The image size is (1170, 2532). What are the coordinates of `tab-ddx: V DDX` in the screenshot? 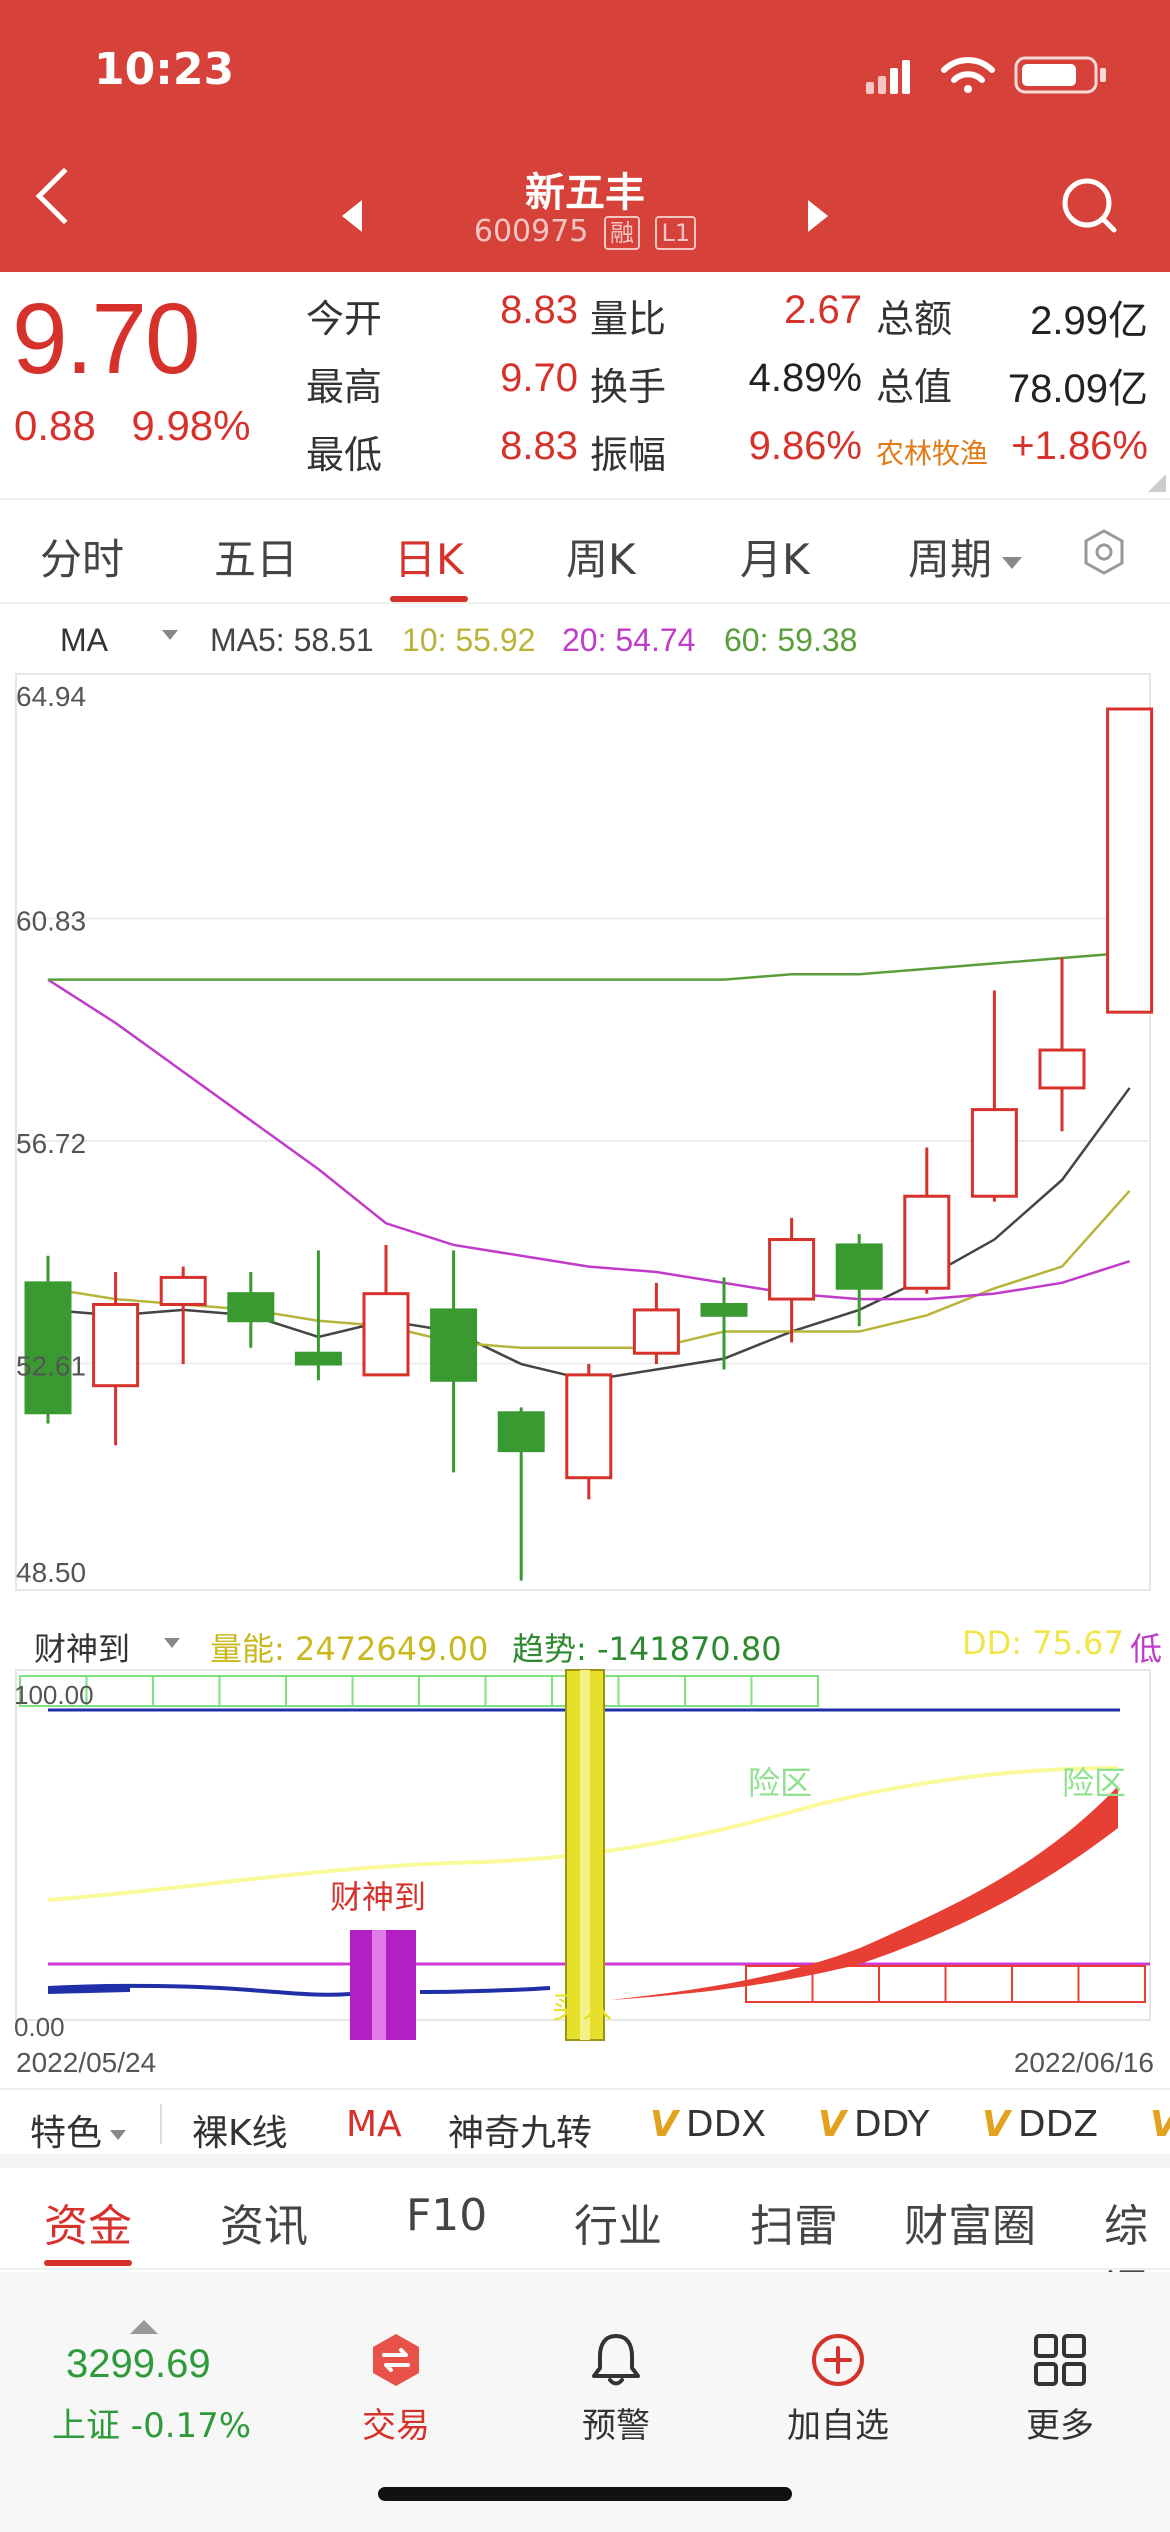 It's located at (708, 2124).